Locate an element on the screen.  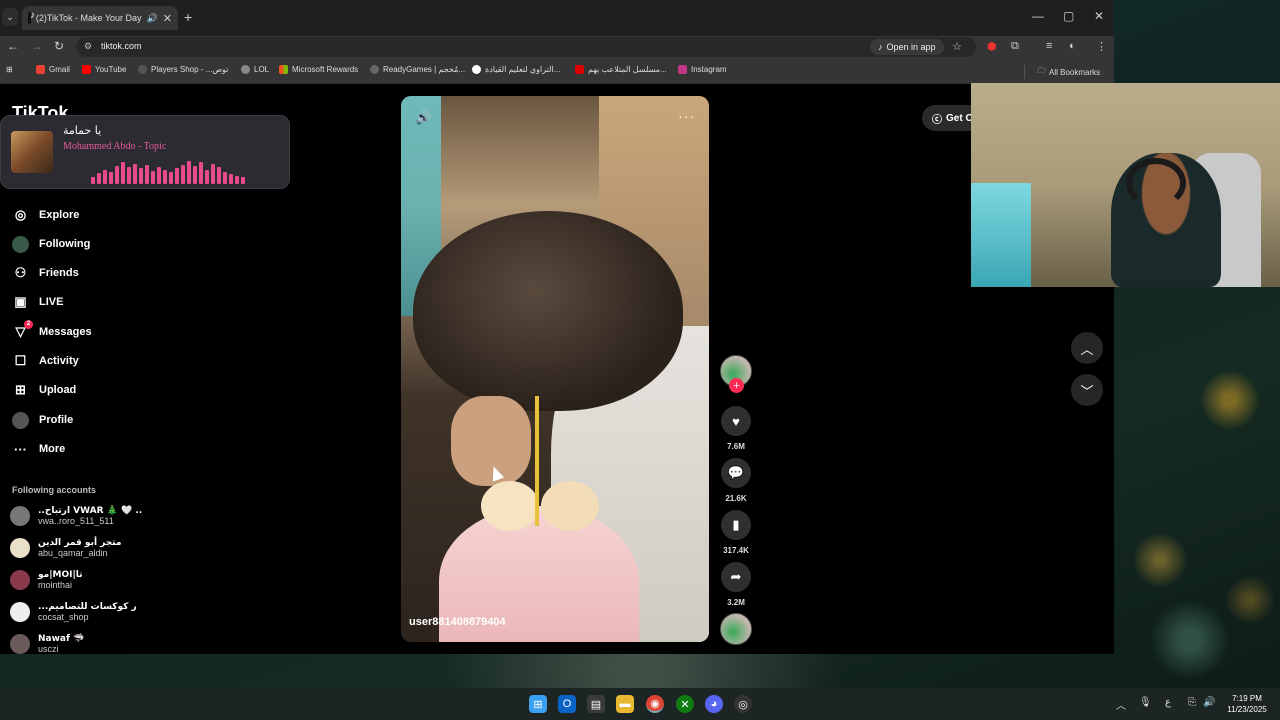
following-account: متجر أبو قمر الدين abu_qamar_aldin is located at coordinates (66, 548).